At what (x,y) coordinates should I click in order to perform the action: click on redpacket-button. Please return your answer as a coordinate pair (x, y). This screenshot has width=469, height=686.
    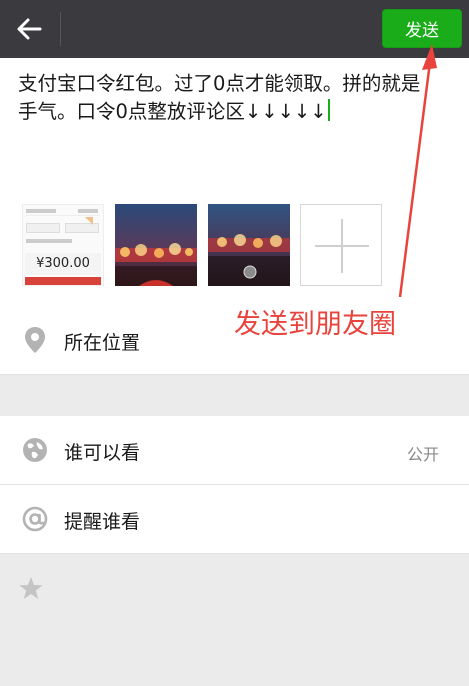
    Looking at the image, I should click on (63, 281).